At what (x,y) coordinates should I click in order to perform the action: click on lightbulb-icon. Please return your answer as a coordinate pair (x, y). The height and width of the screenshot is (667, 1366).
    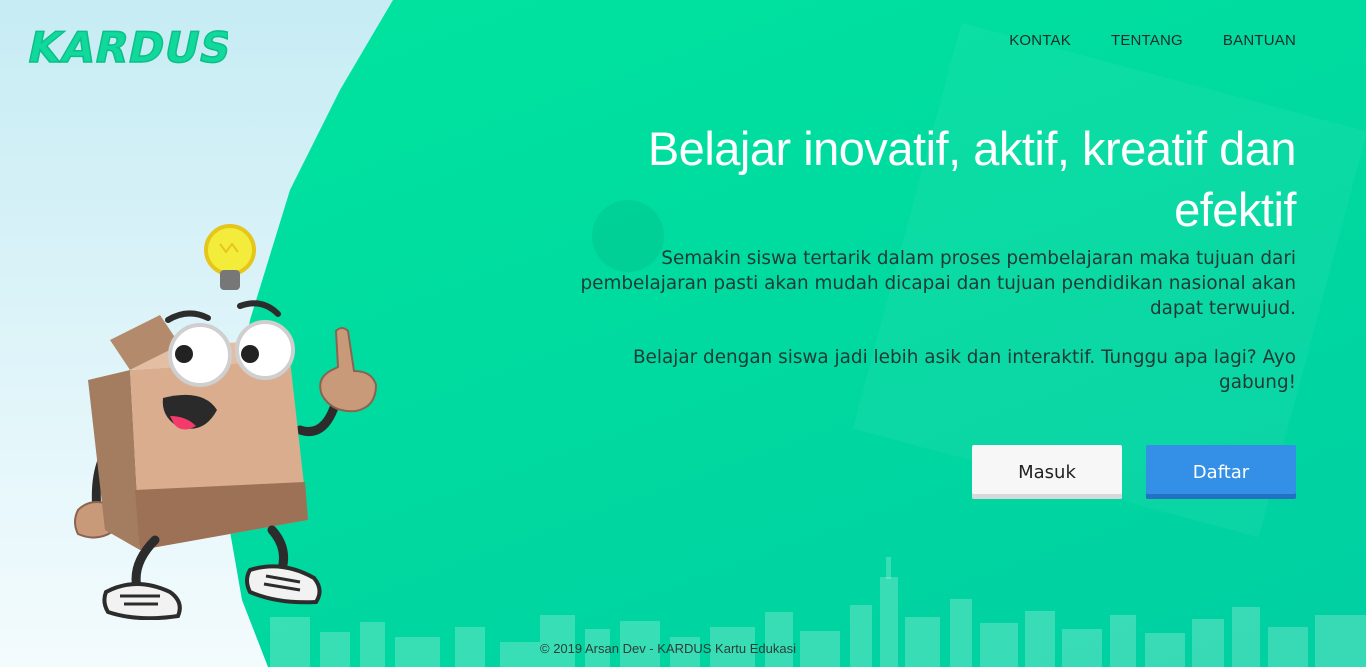
    Looking at the image, I should click on (230, 257).